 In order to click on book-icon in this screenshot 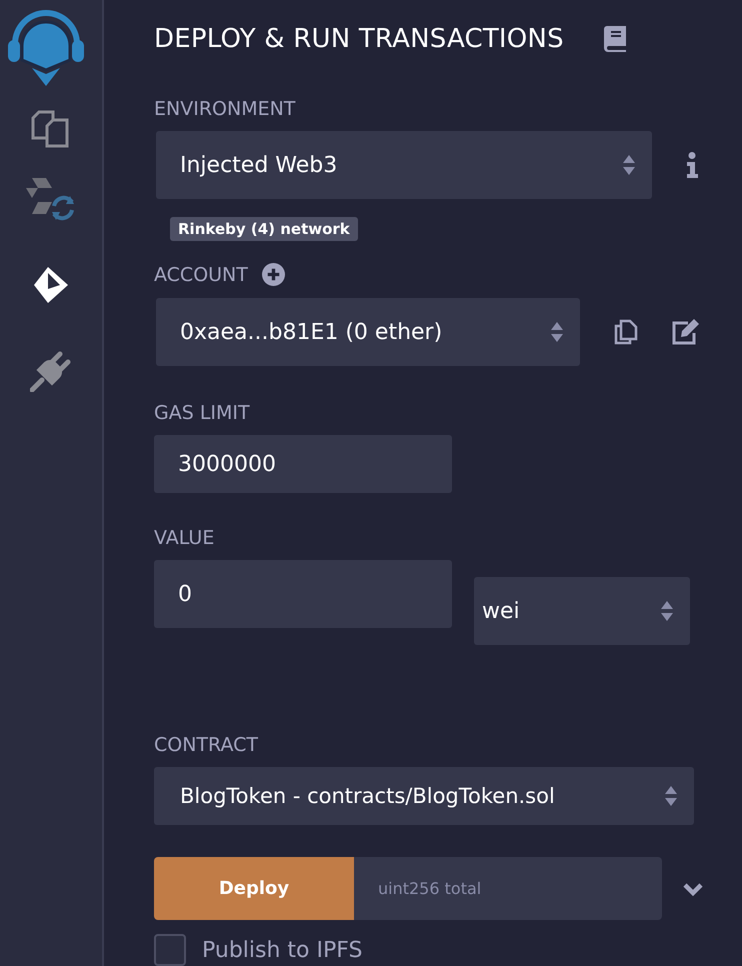, I will do `click(615, 39)`.